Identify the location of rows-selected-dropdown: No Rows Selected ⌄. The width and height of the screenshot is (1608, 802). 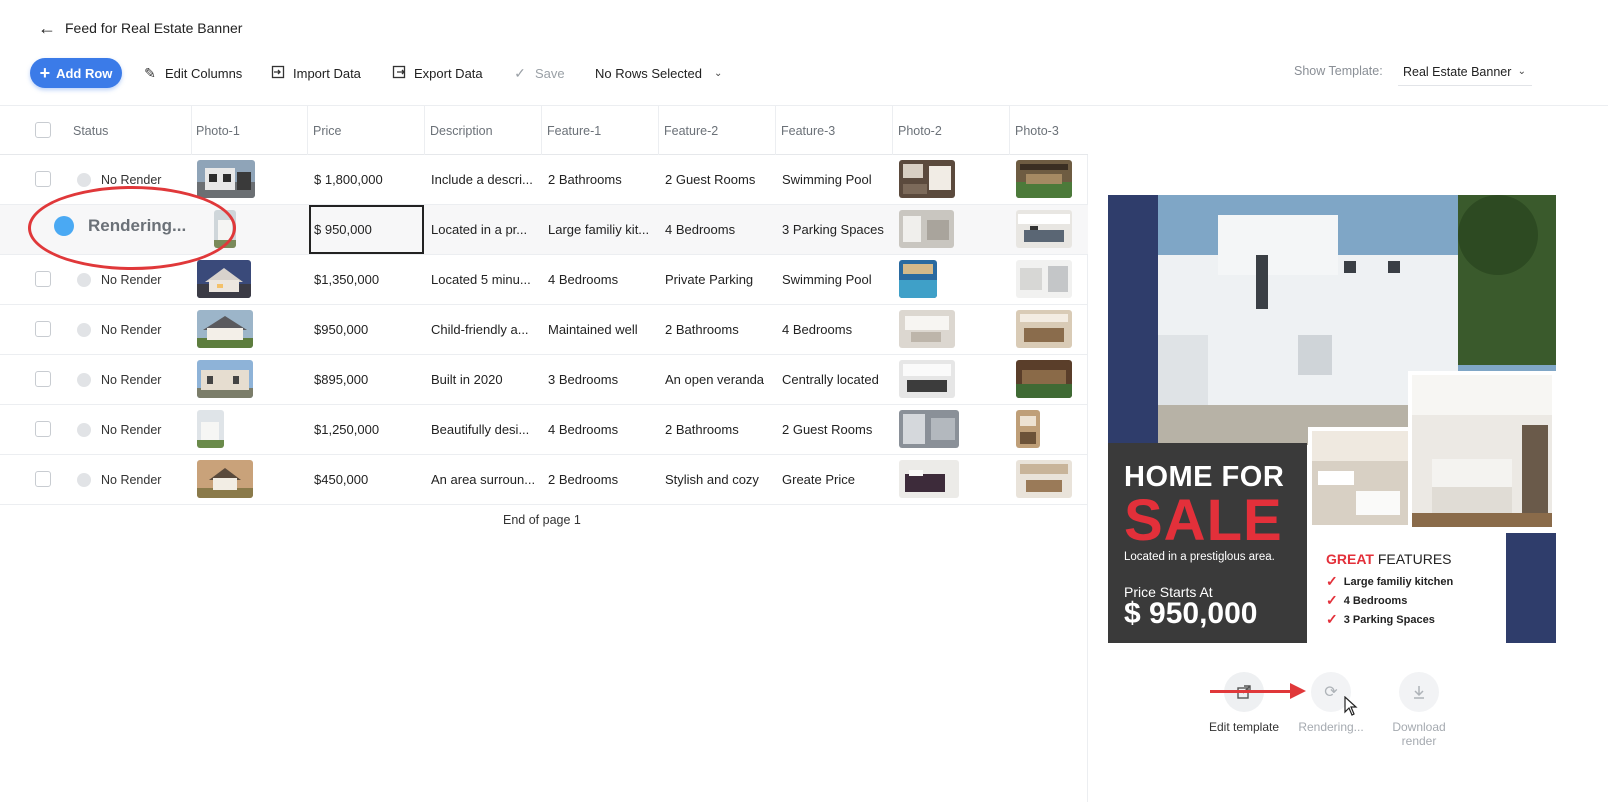
(658, 73).